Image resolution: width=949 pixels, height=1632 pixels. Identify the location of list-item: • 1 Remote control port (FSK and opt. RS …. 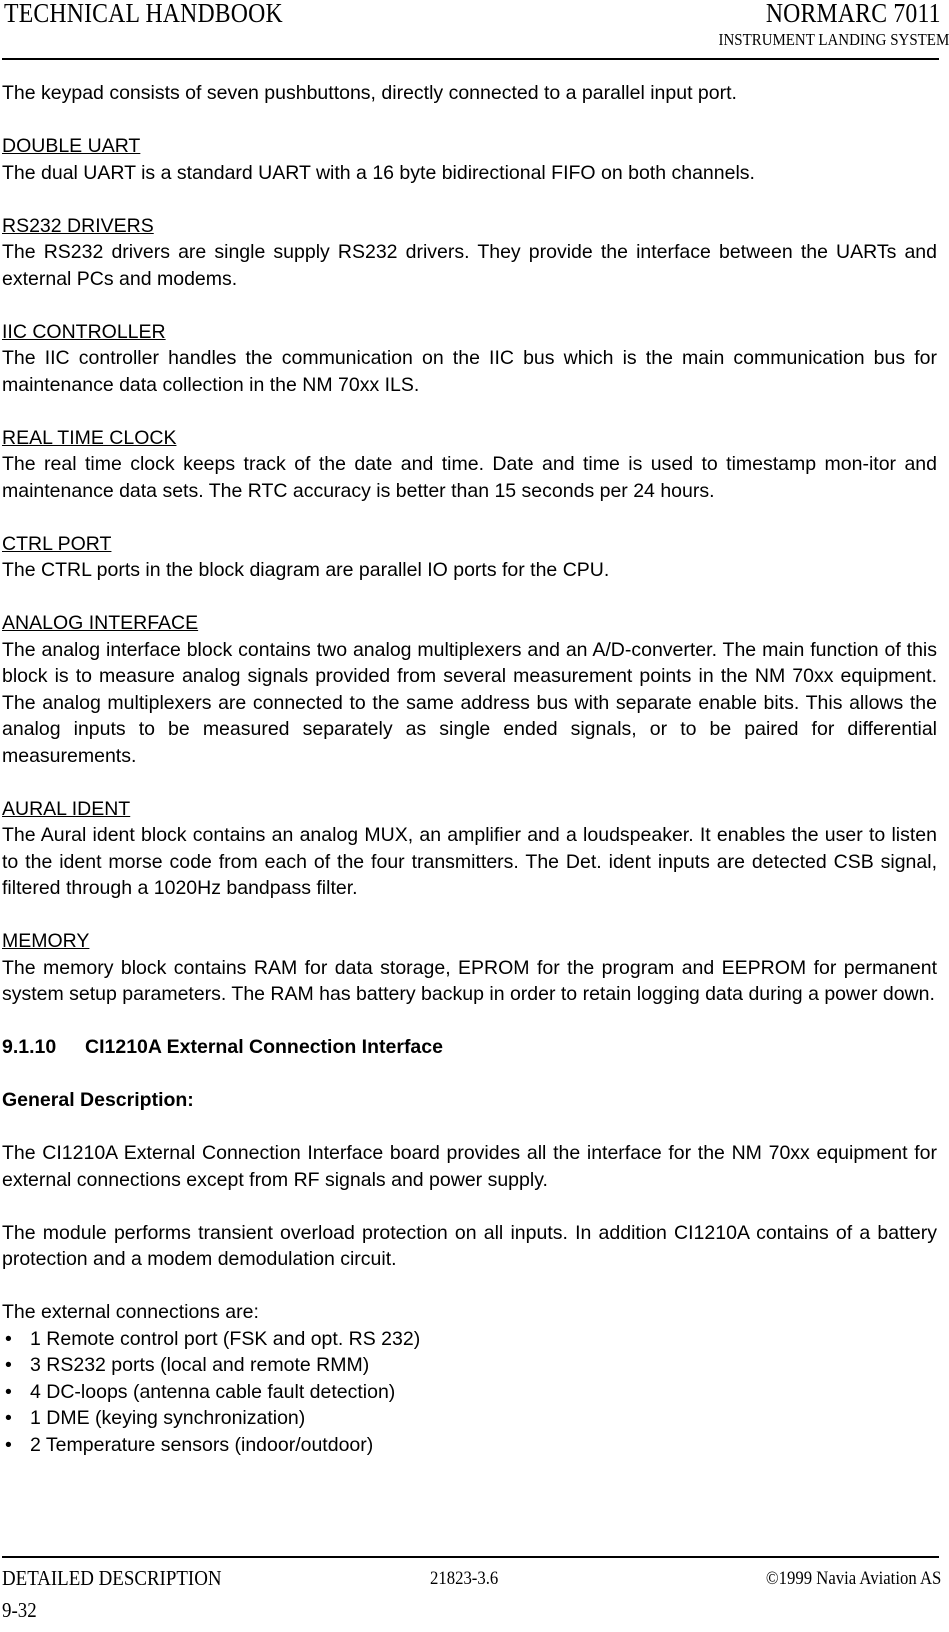
(469, 1339).